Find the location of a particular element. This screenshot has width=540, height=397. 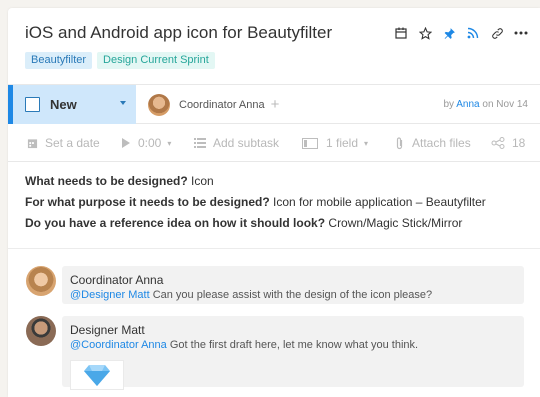

comment-author: Designer Matt is located at coordinates (293, 330).